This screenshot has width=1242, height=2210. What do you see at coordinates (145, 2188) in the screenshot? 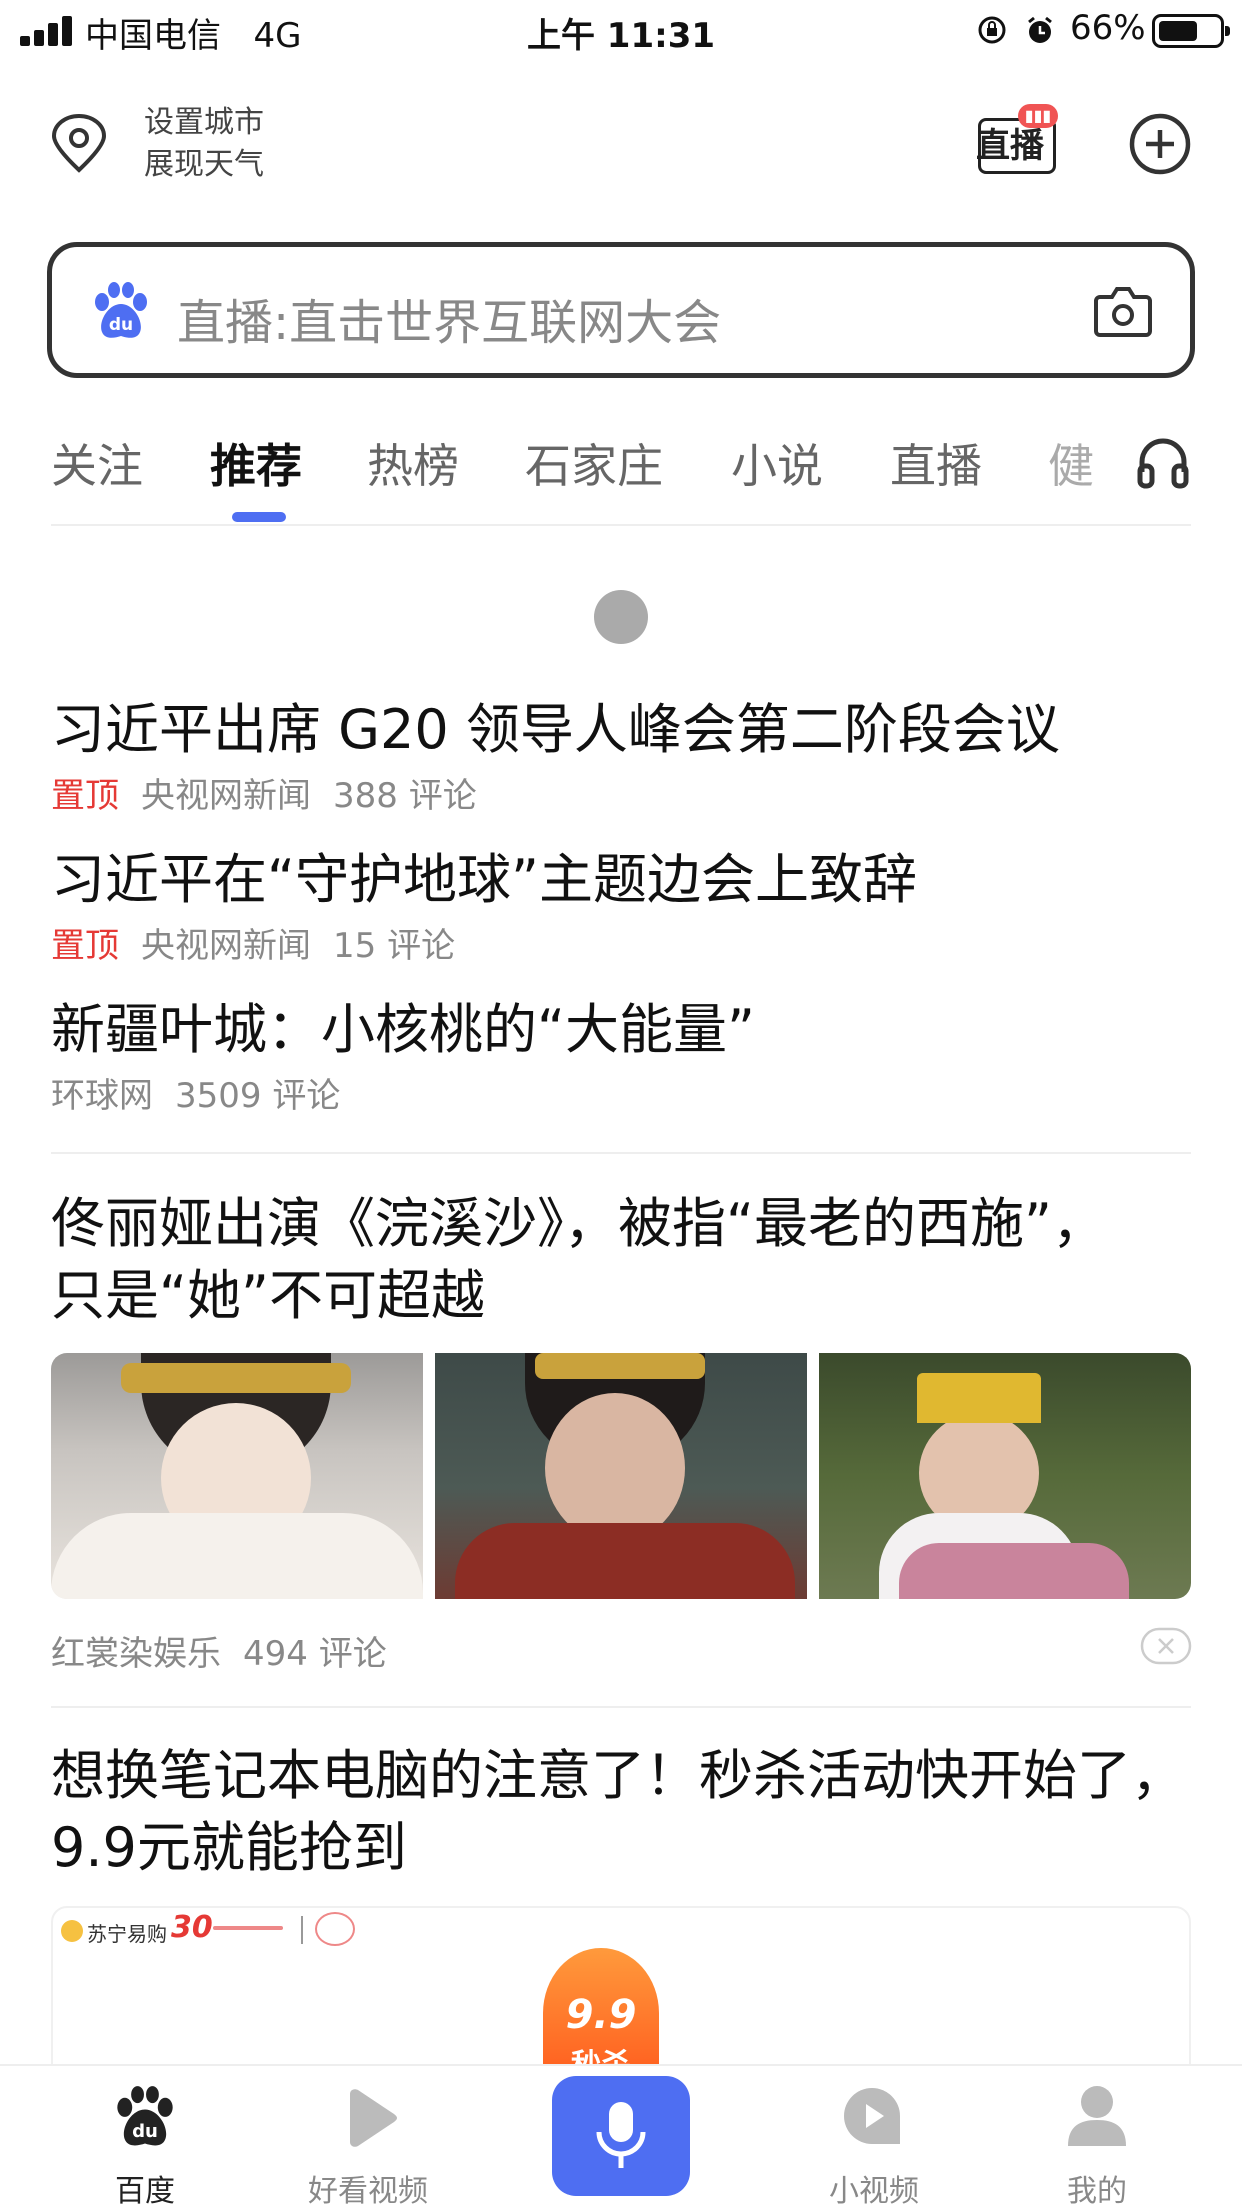
I see `nav-label-home: 百度` at bounding box center [145, 2188].